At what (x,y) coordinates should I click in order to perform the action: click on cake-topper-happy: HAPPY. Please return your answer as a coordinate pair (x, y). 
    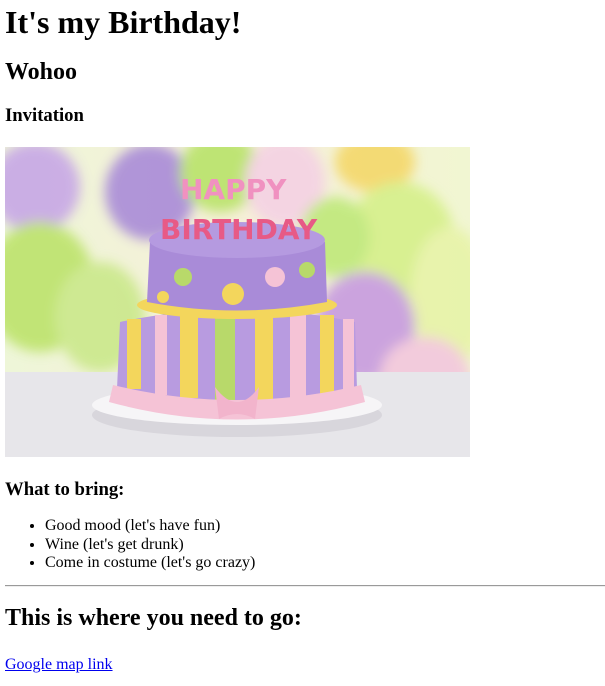
    Looking at the image, I should click on (233, 189).